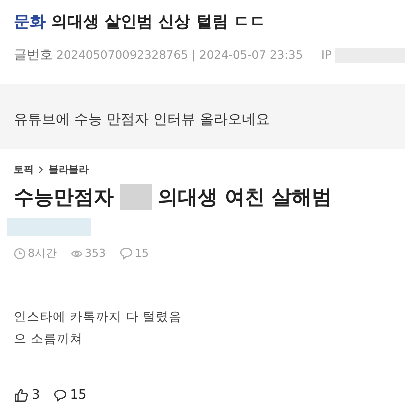  I want to click on post-date: 2024-05-07 23:35, so click(252, 55).